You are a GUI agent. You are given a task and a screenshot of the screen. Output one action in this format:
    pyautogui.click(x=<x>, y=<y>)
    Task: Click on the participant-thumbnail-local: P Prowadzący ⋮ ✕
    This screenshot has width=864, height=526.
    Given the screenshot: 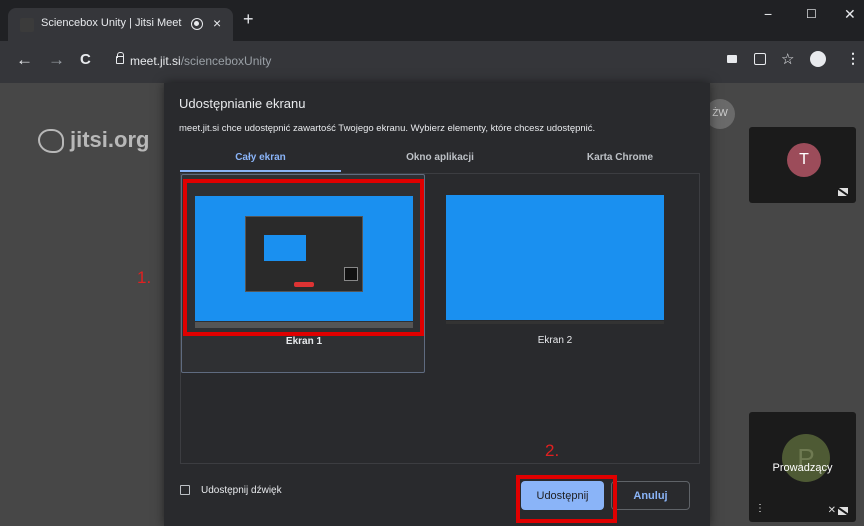 What is the action you would take?
    pyautogui.click(x=802, y=467)
    